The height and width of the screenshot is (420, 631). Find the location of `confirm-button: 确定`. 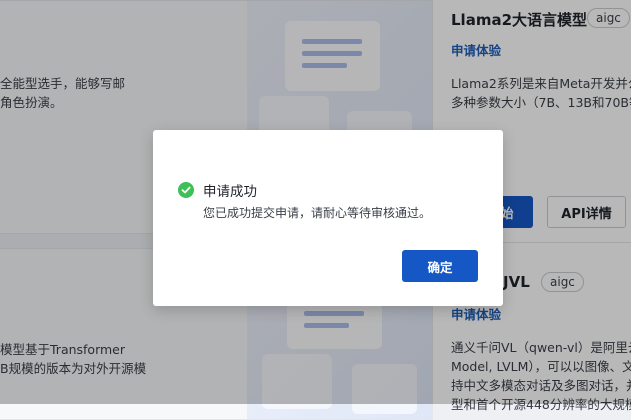

confirm-button: 确定 is located at coordinates (440, 266).